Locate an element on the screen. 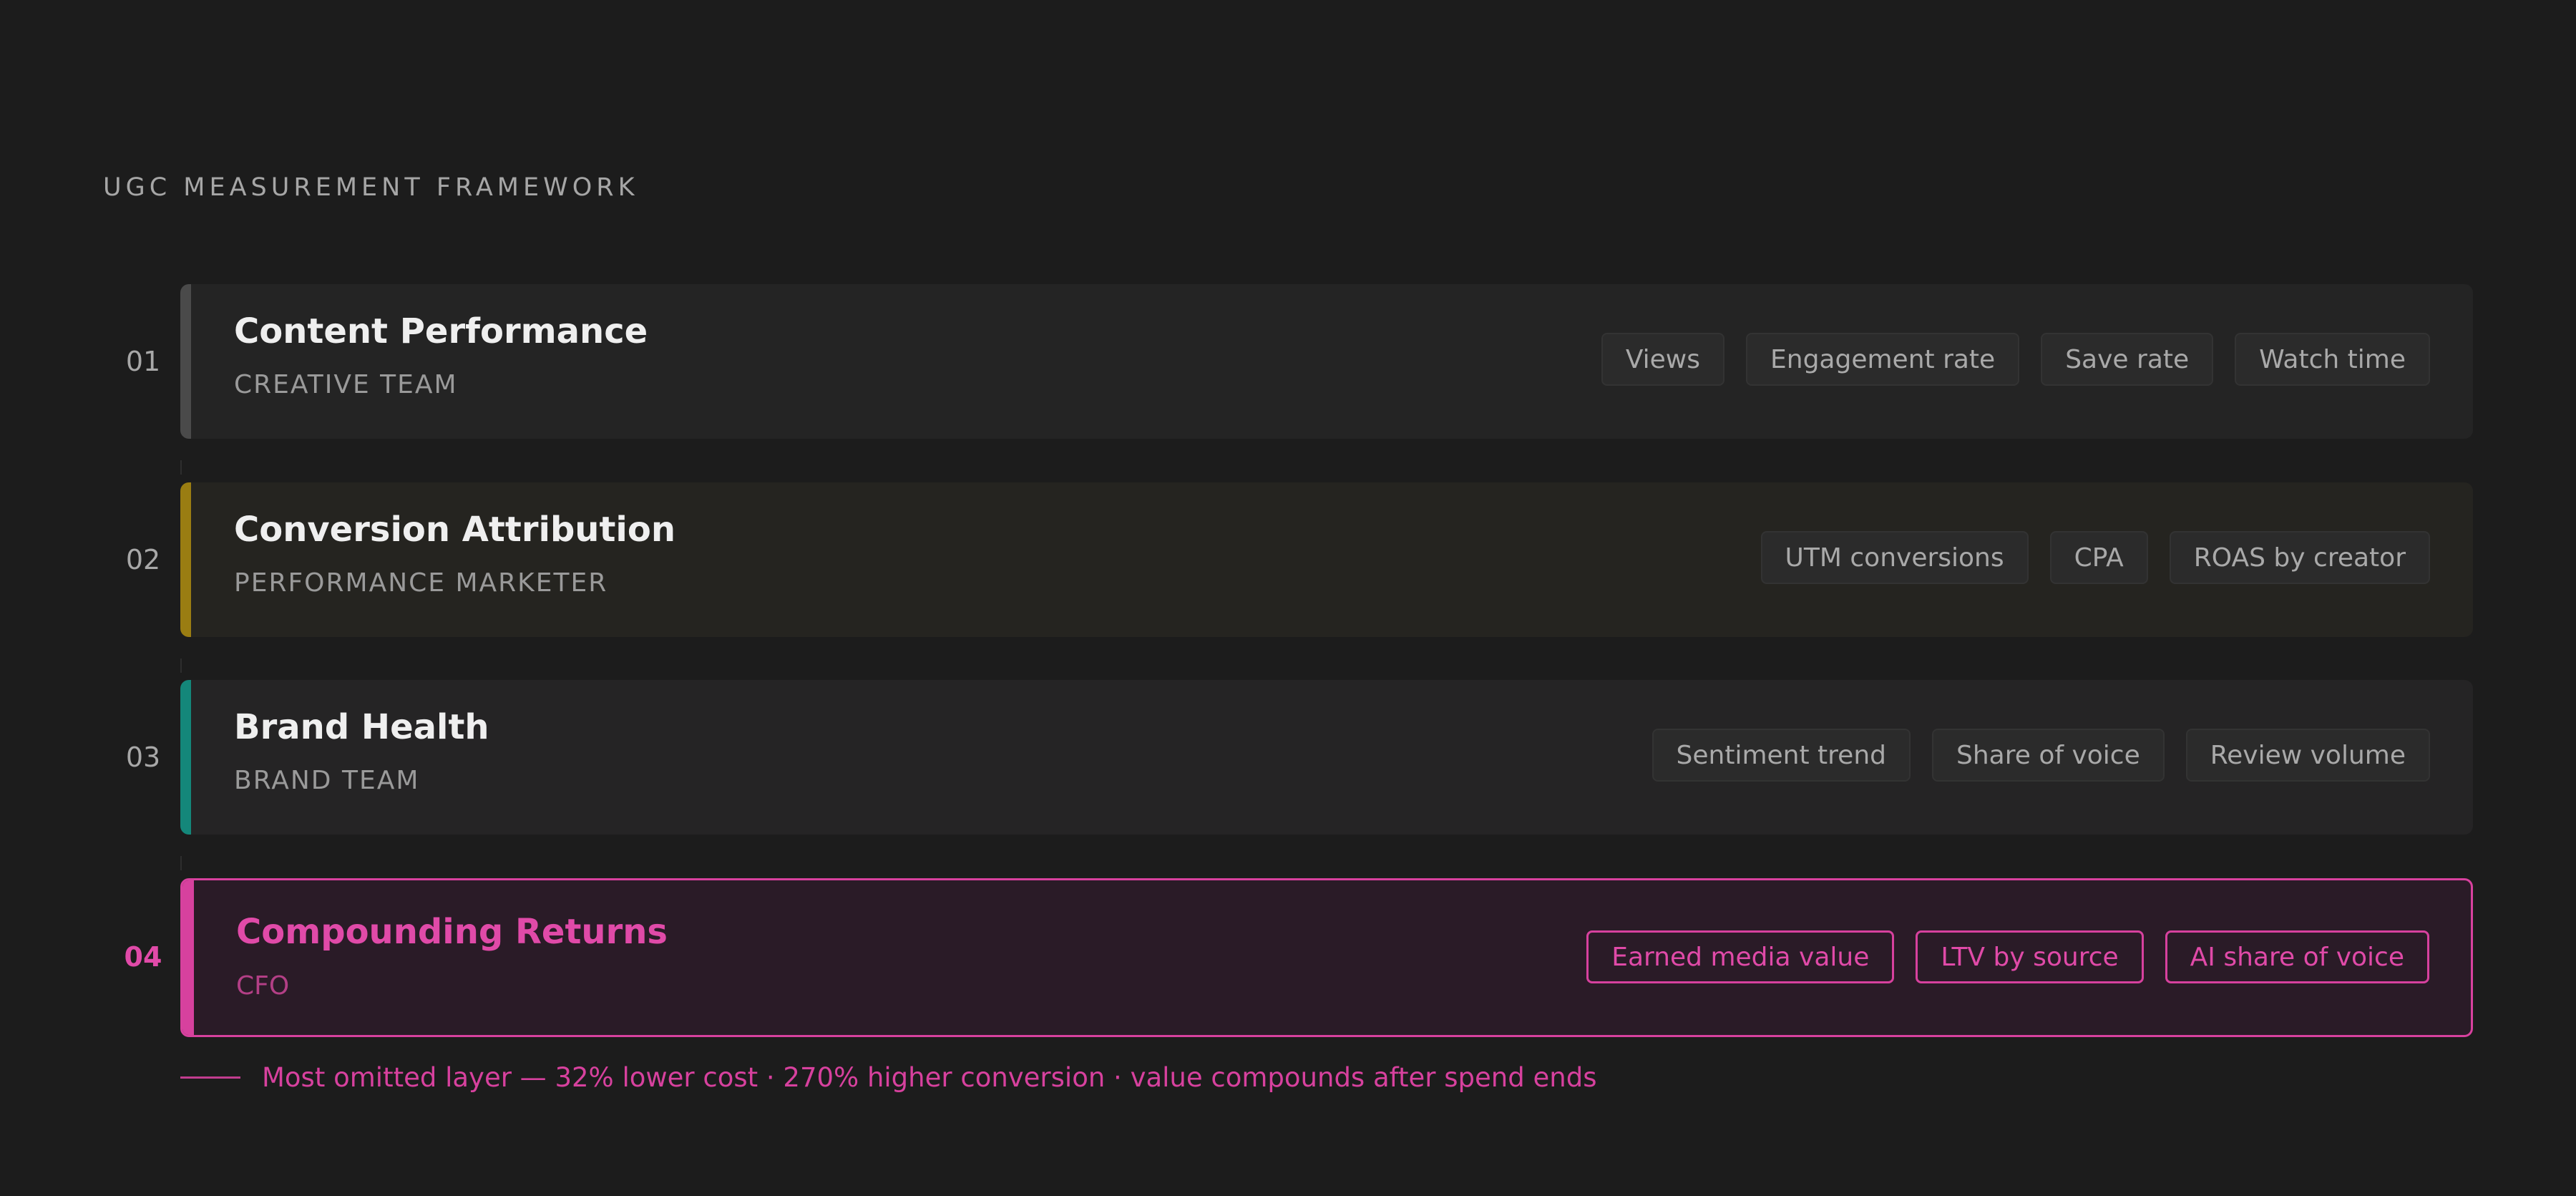 The width and height of the screenshot is (2576, 1196). layer-title: Content Performance is located at coordinates (441, 331).